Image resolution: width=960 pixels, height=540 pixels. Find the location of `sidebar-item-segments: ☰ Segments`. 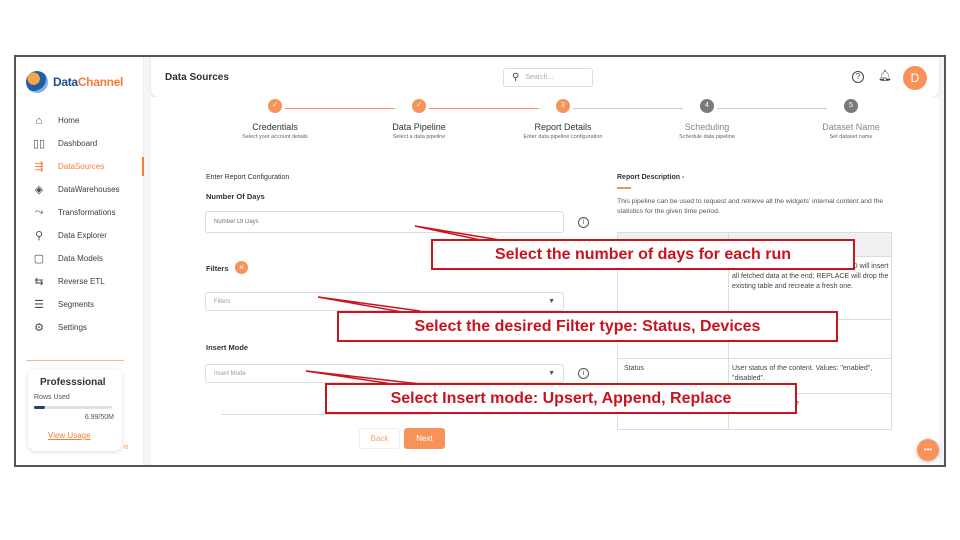

sidebar-item-segments: ☰ Segments is located at coordinates (80, 304).